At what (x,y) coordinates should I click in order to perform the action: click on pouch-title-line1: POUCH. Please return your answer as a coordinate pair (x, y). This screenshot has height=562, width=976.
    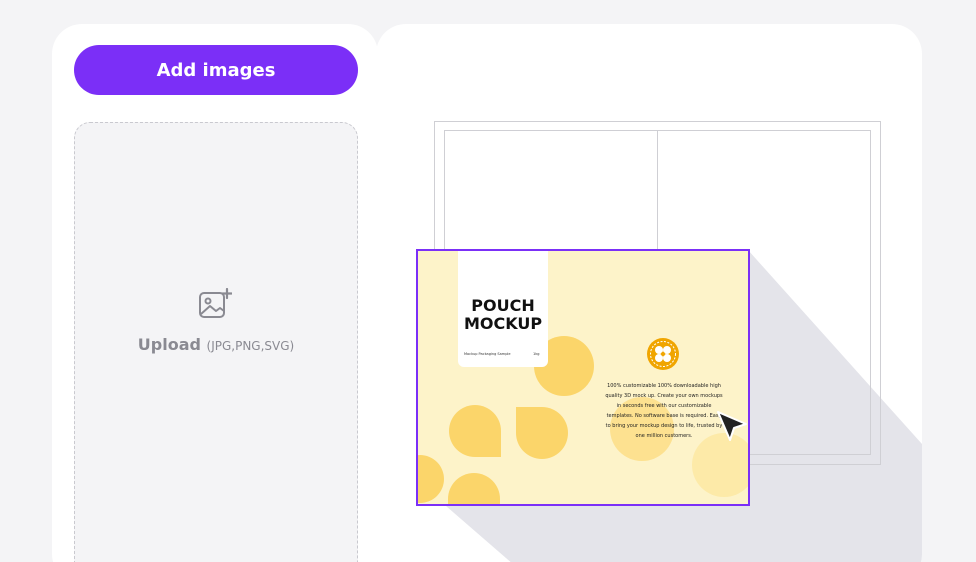
    Looking at the image, I should click on (503, 305).